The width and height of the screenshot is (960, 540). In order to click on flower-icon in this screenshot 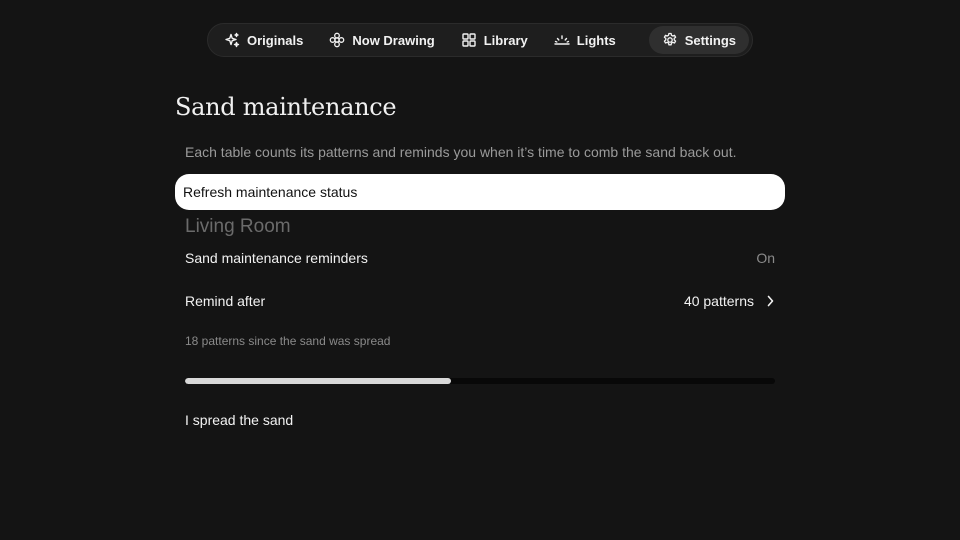, I will do `click(337, 40)`.